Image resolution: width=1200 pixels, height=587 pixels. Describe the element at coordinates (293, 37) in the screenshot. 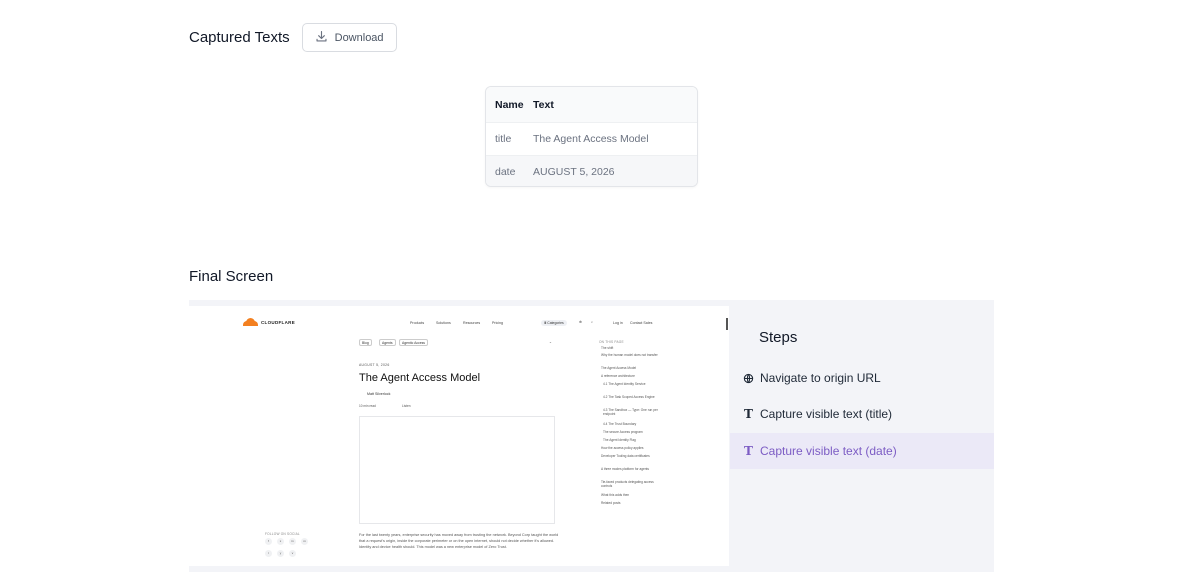

I see `captured-texts-header: Captured Texts Download` at that location.